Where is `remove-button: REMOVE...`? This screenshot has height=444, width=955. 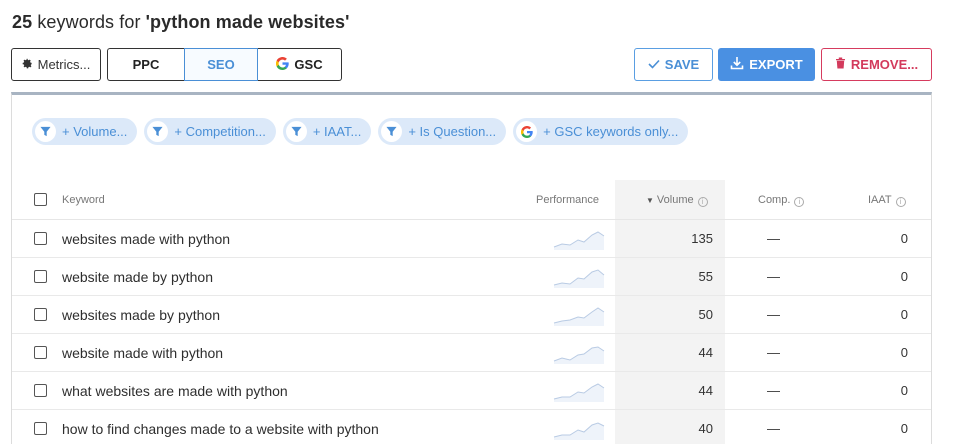 remove-button: REMOVE... is located at coordinates (876, 64).